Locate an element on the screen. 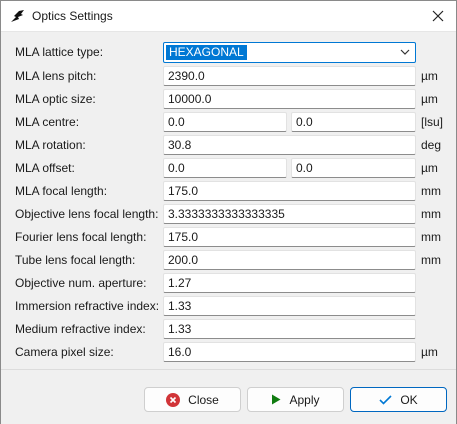  centre-unit: [lsu] is located at coordinates (432, 122).